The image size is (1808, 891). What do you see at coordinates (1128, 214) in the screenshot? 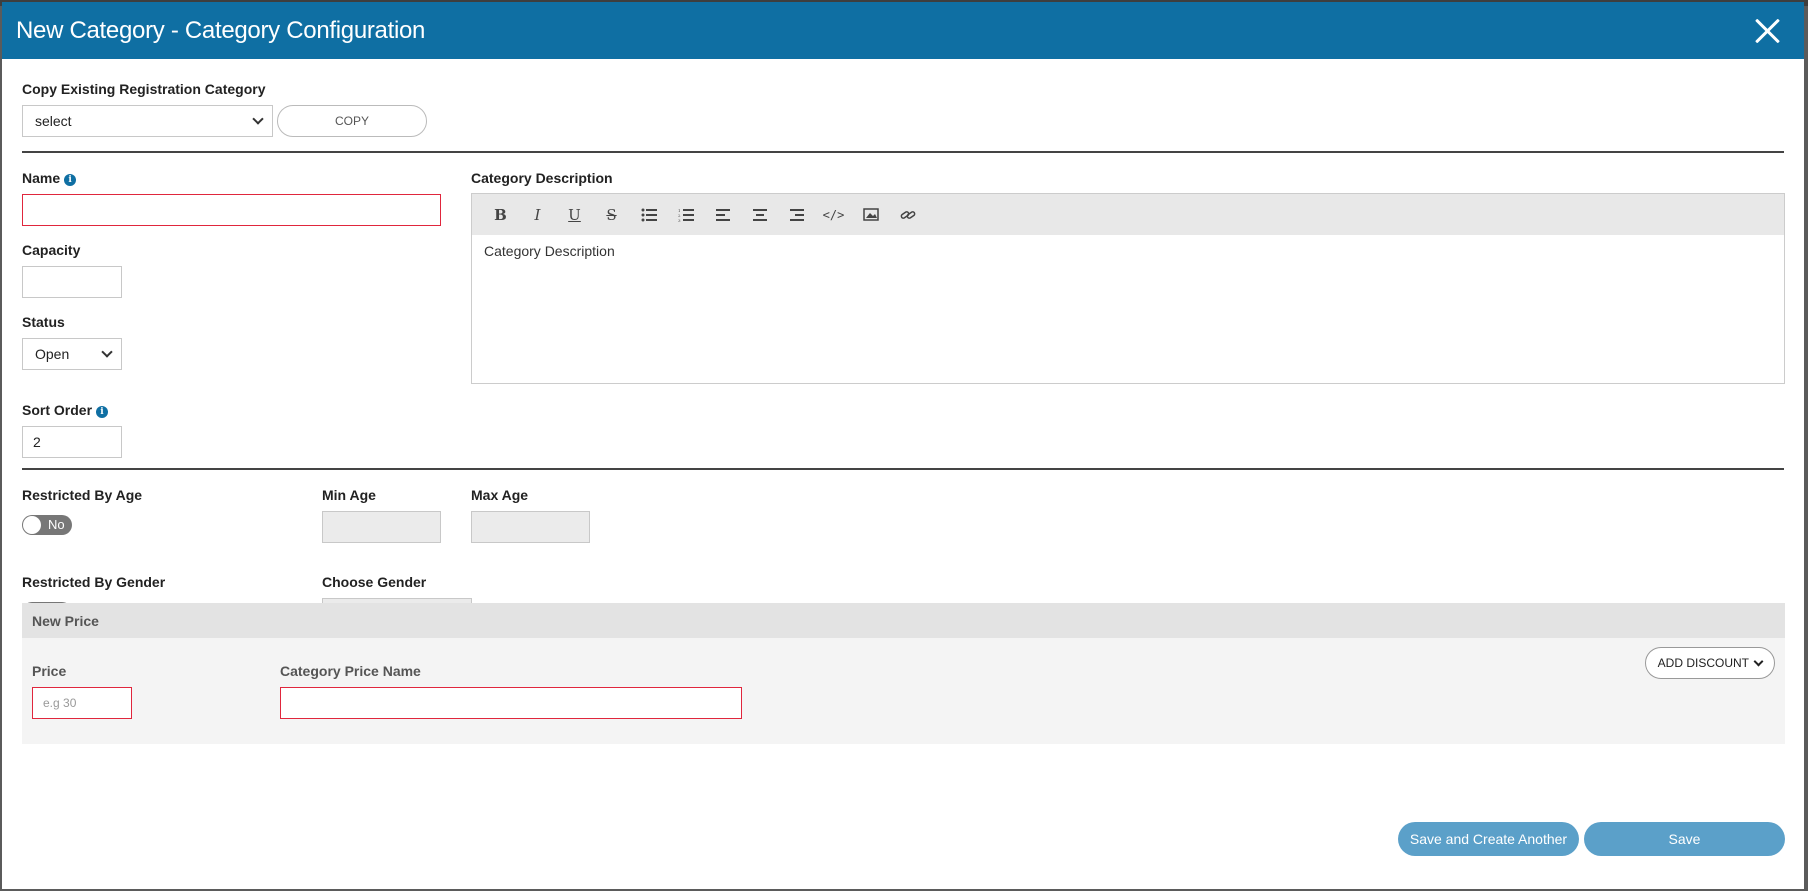
I see `editor-toolbar: B I U S 123 </>` at bounding box center [1128, 214].